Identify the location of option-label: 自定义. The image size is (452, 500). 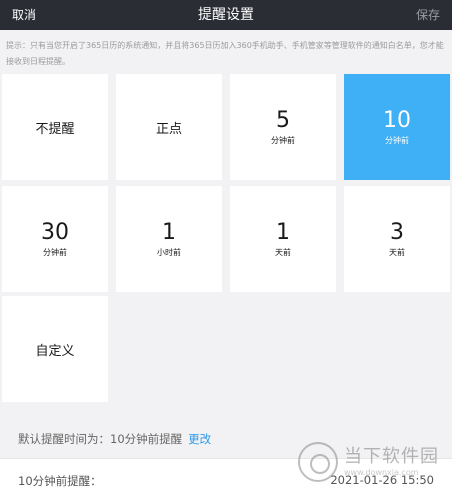
(55, 351).